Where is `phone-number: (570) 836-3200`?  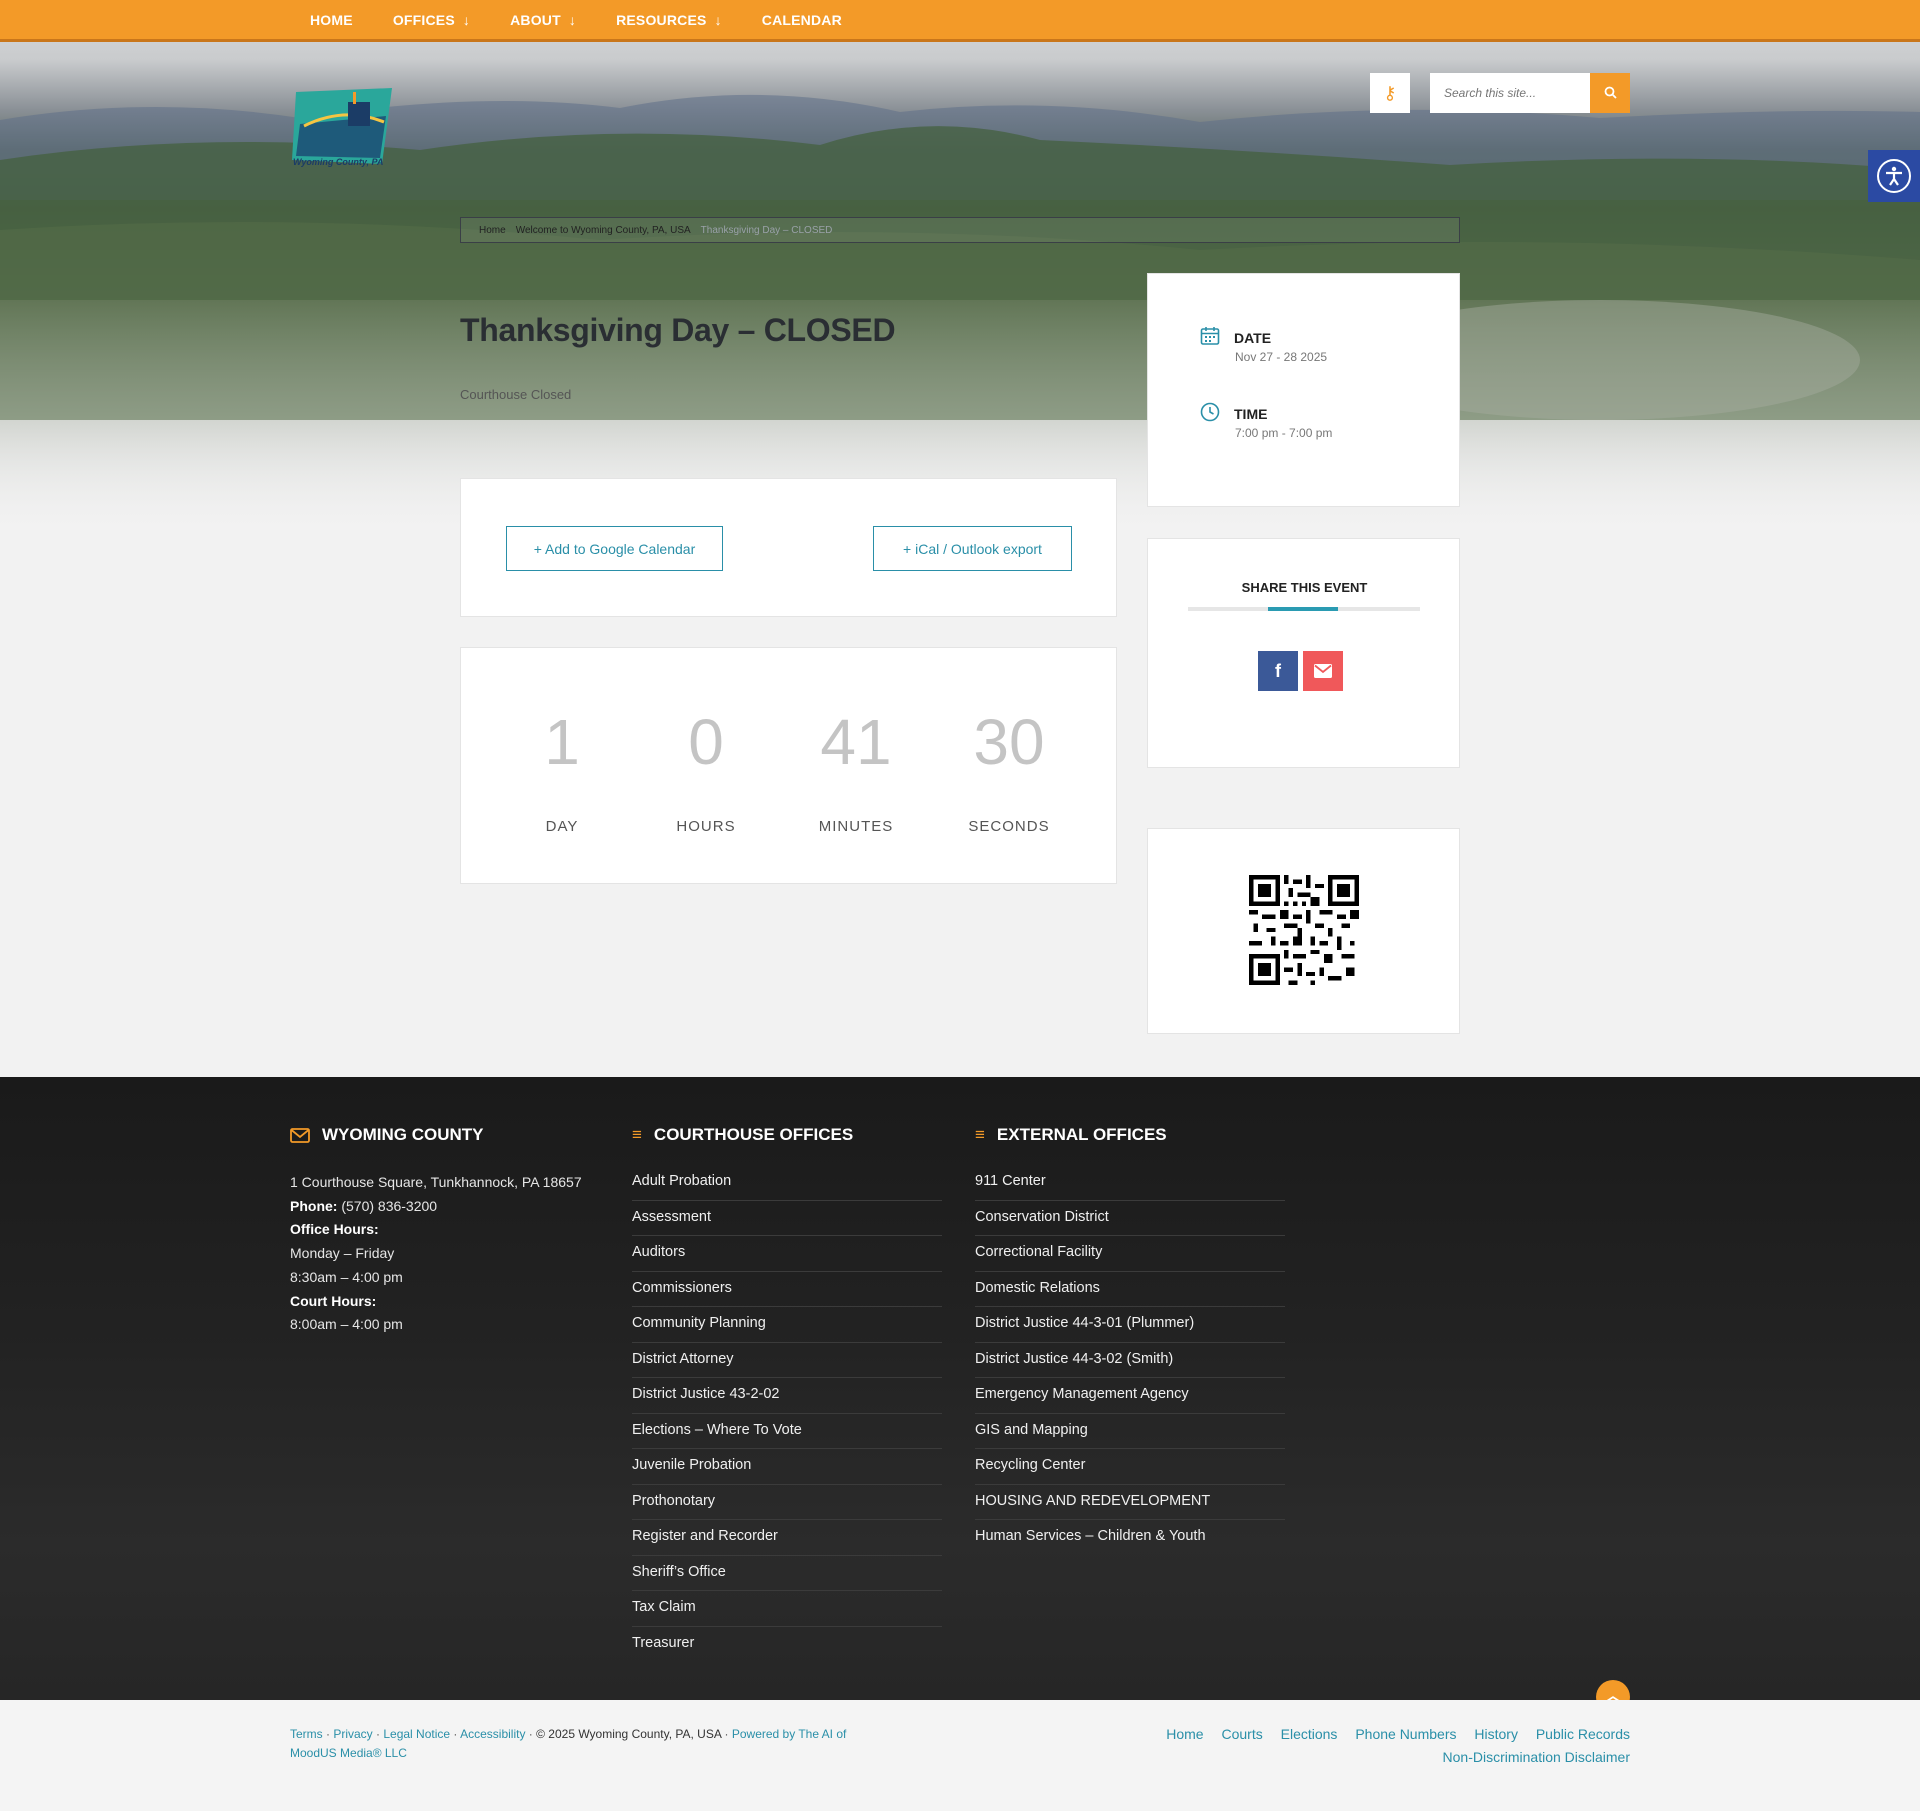
phone-number: (570) 836-3200 is located at coordinates (389, 1206).